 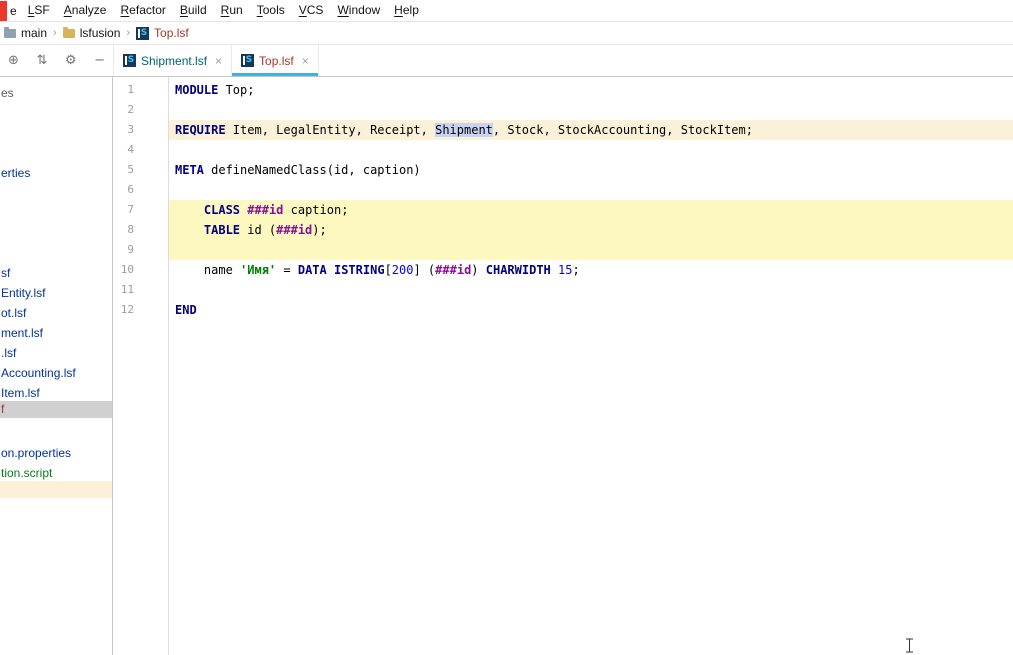 What do you see at coordinates (3, 10) in the screenshot?
I see `red-indicator` at bounding box center [3, 10].